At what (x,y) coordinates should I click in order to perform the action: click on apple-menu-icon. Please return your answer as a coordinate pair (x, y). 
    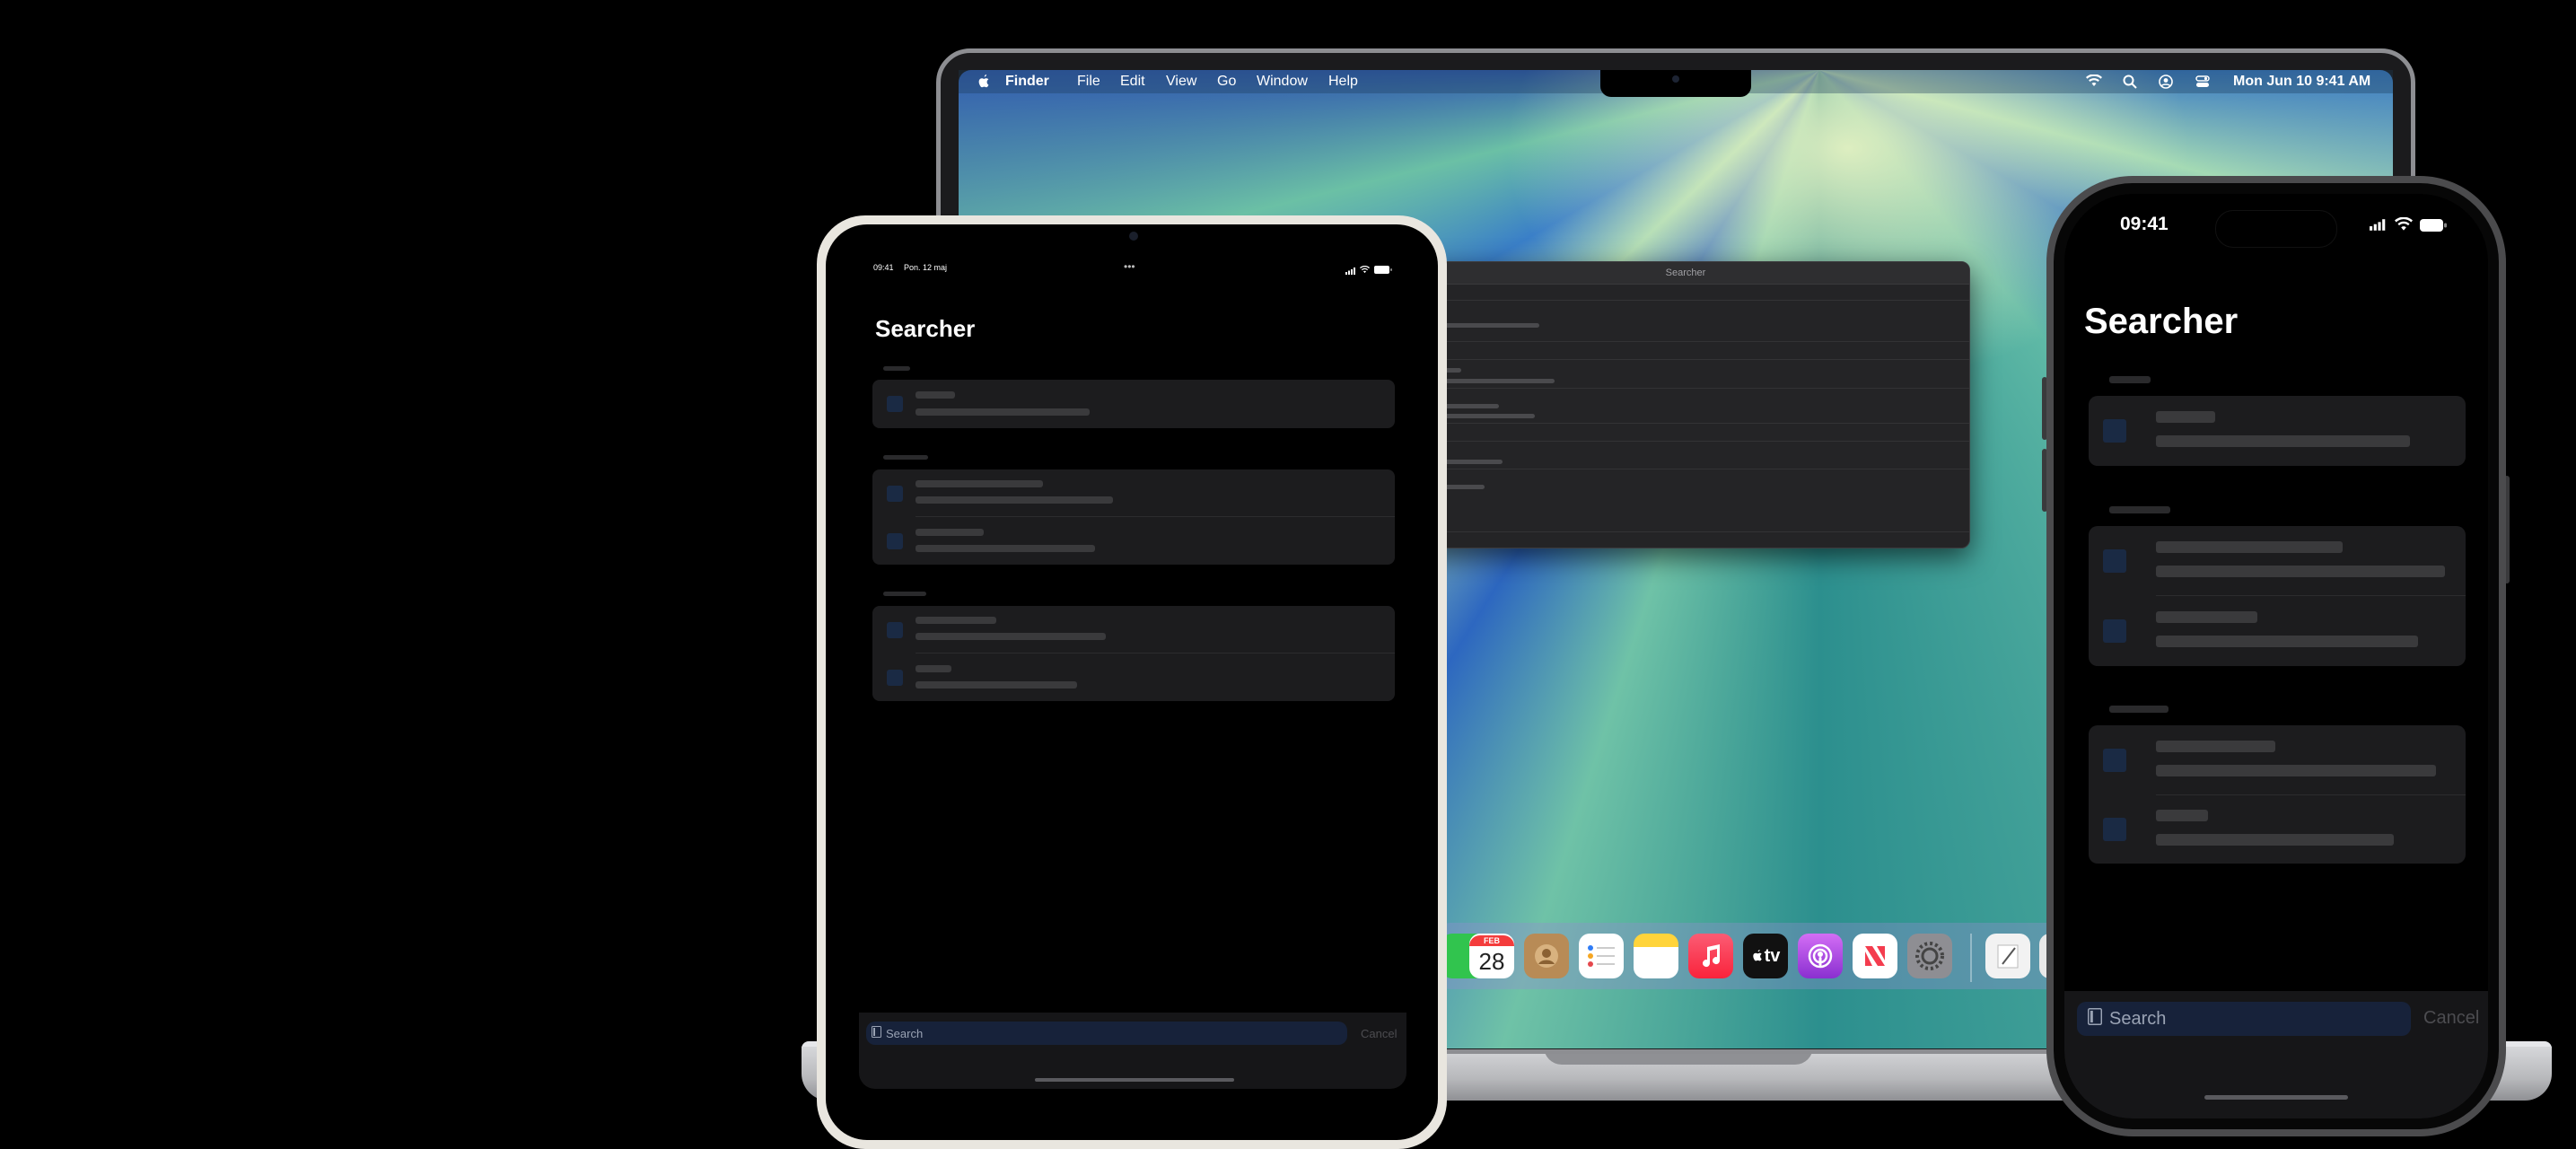
    Looking at the image, I should click on (984, 84).